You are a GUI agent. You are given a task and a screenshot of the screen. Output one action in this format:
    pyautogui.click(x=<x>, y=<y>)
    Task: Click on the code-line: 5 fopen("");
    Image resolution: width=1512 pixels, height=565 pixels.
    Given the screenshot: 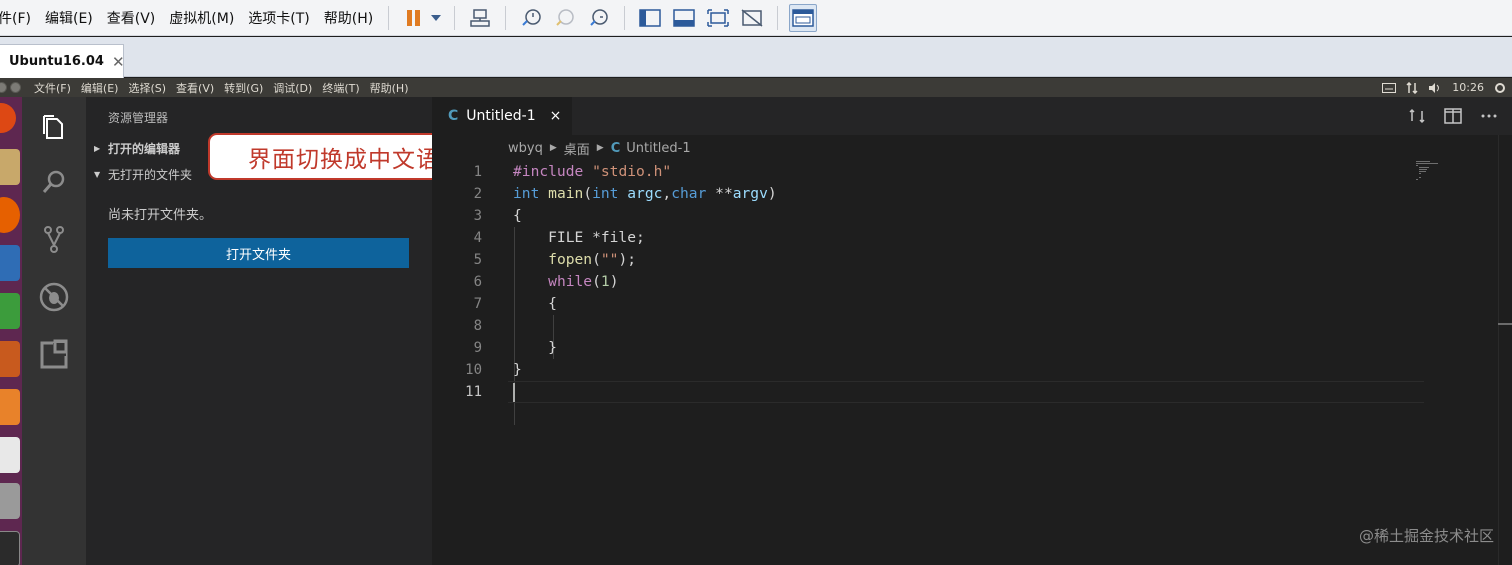 What is the action you would take?
    pyautogui.click(x=927, y=260)
    